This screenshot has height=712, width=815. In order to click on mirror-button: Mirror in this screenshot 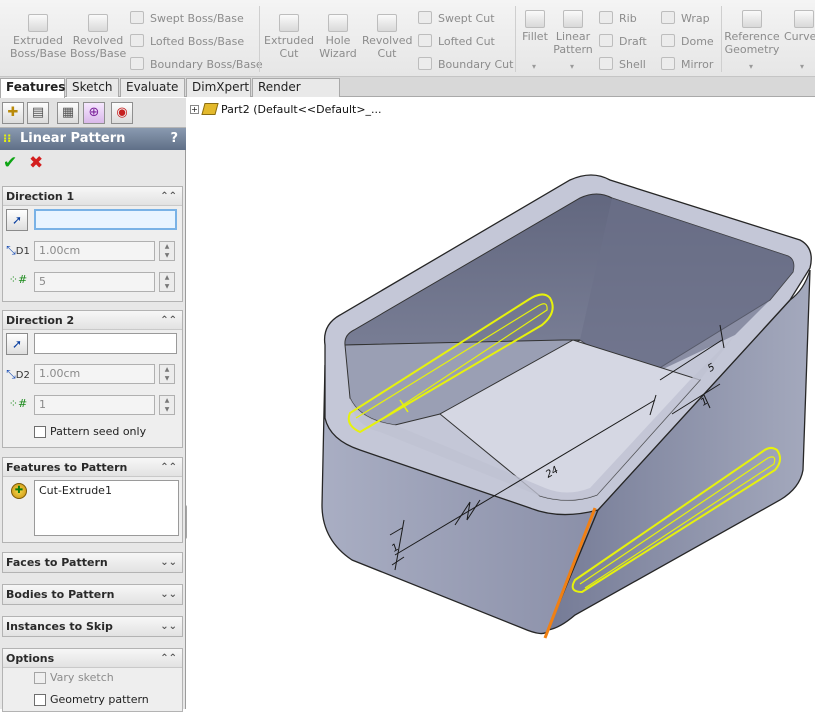, I will do `click(687, 64)`.